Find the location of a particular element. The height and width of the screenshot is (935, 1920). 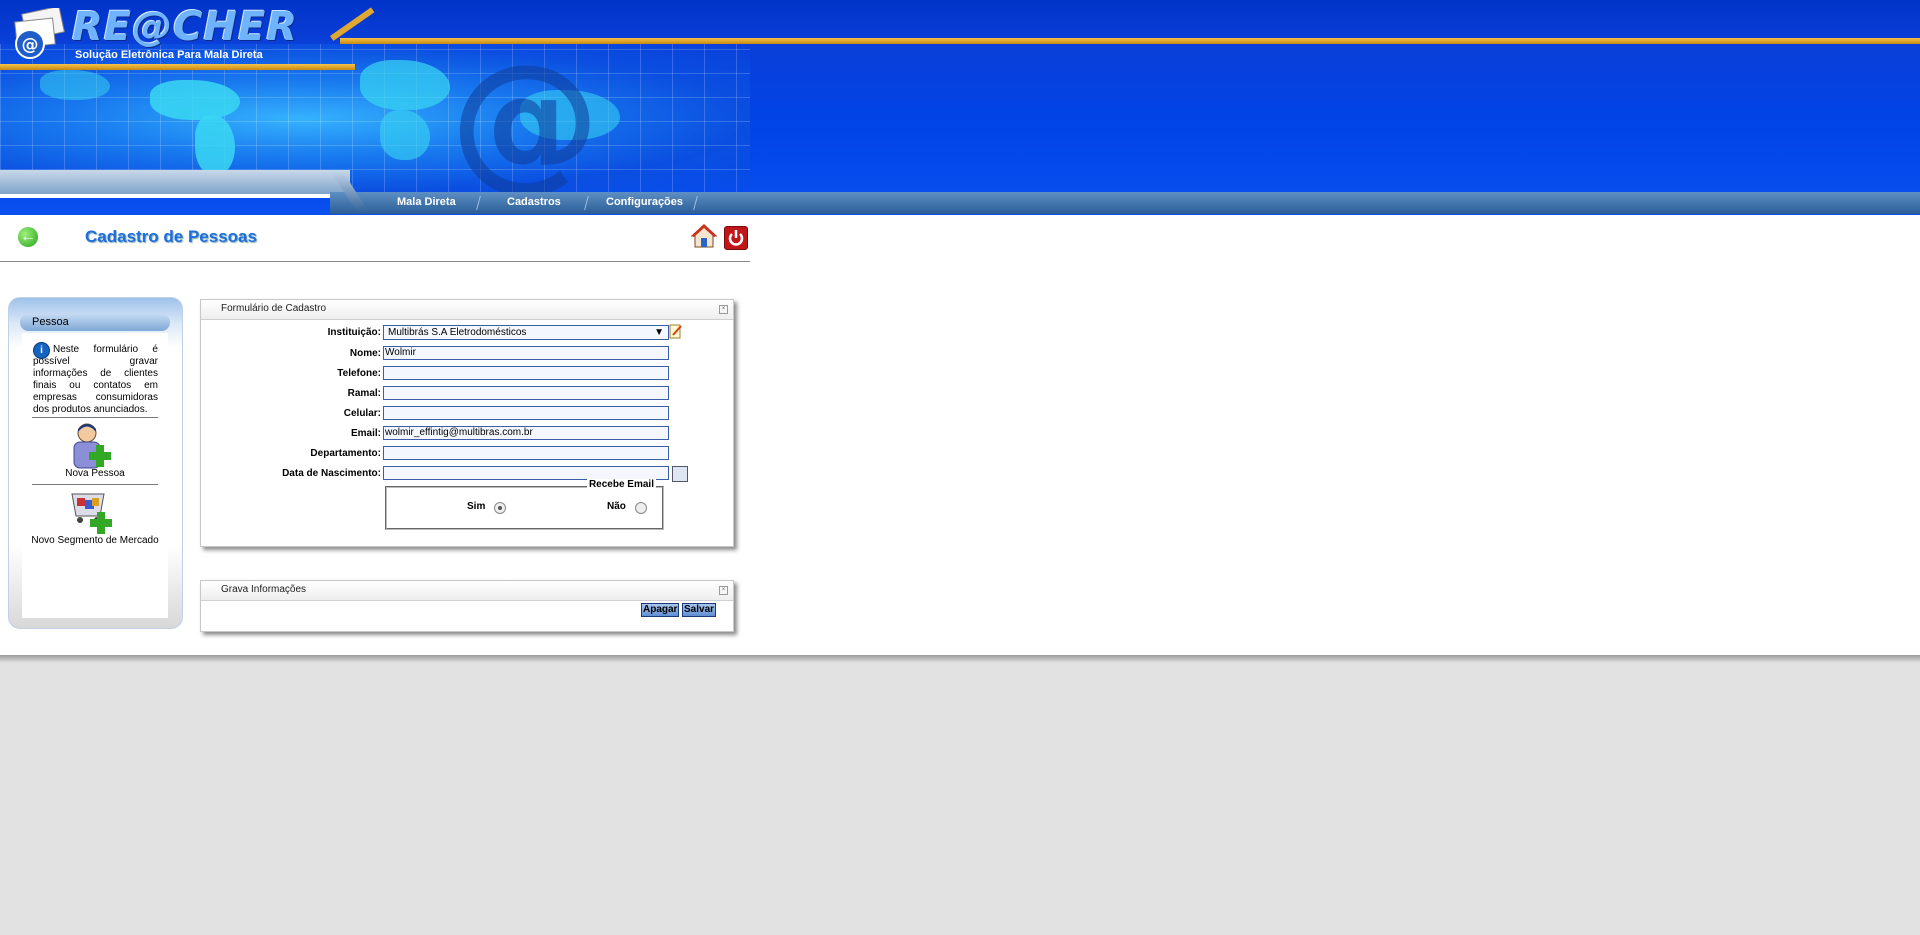

title-divider is located at coordinates (375, 261).